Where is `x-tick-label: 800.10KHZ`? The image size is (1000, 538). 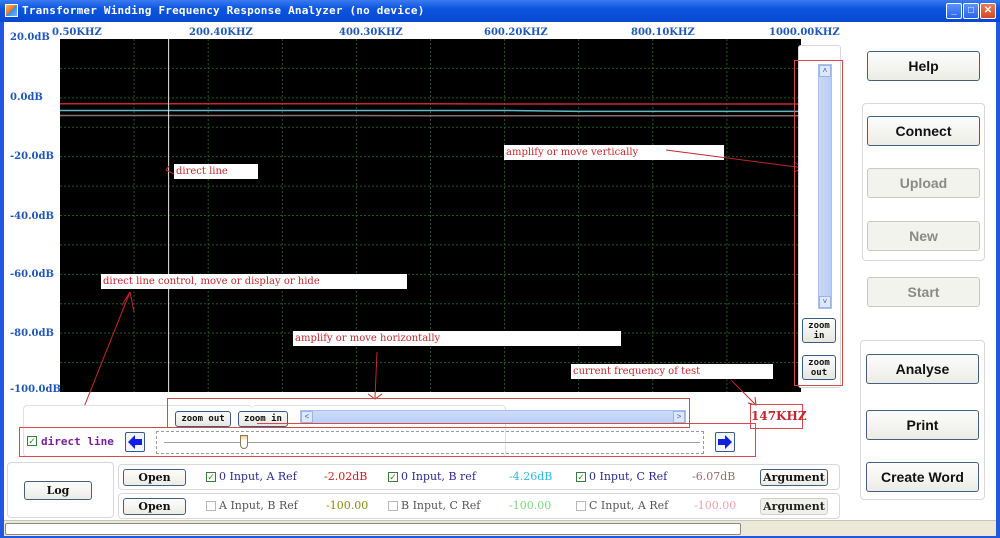 x-tick-label: 800.10KHZ is located at coordinates (663, 32).